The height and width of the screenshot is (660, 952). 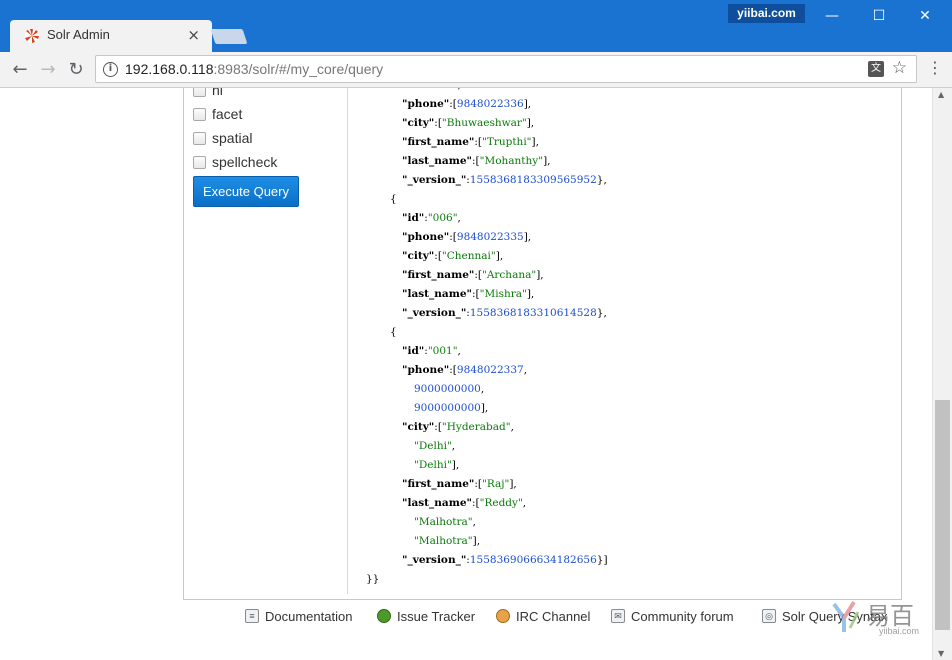 I want to click on json-punct: {, so click(x=393, y=332).